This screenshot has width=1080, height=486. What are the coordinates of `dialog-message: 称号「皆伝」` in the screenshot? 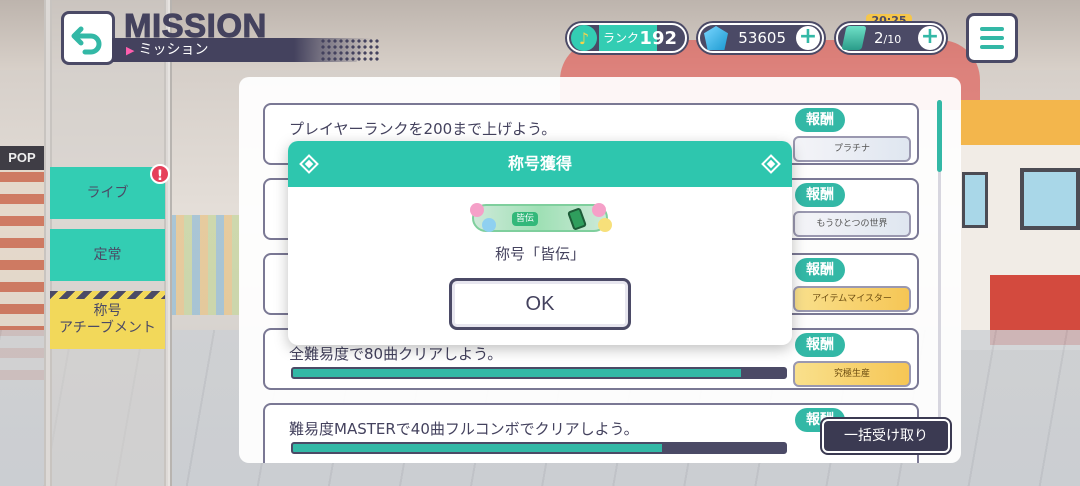 It's located at (539, 254).